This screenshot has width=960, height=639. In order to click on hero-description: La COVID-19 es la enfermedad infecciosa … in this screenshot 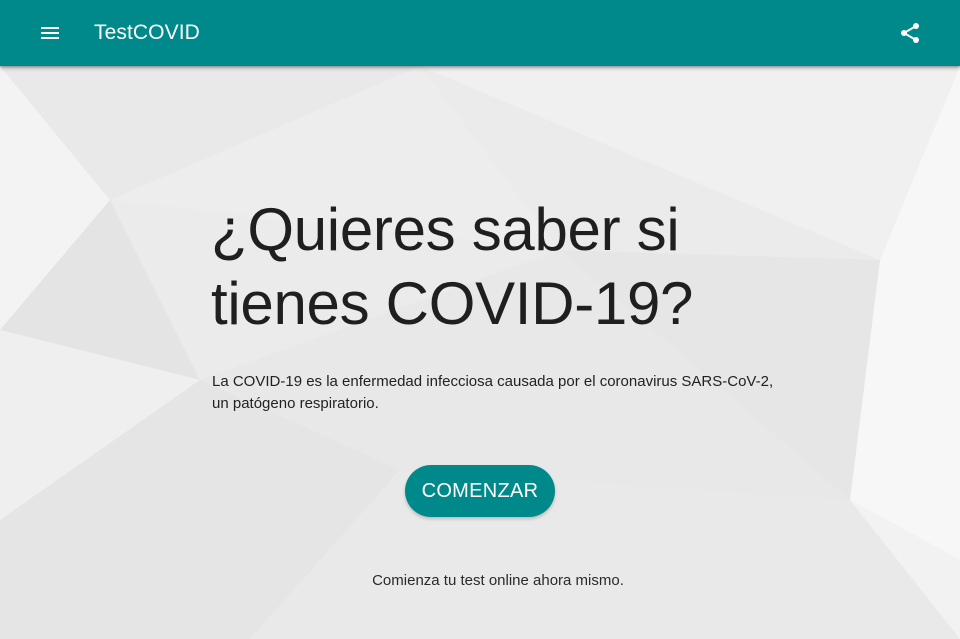, I will do `click(493, 392)`.